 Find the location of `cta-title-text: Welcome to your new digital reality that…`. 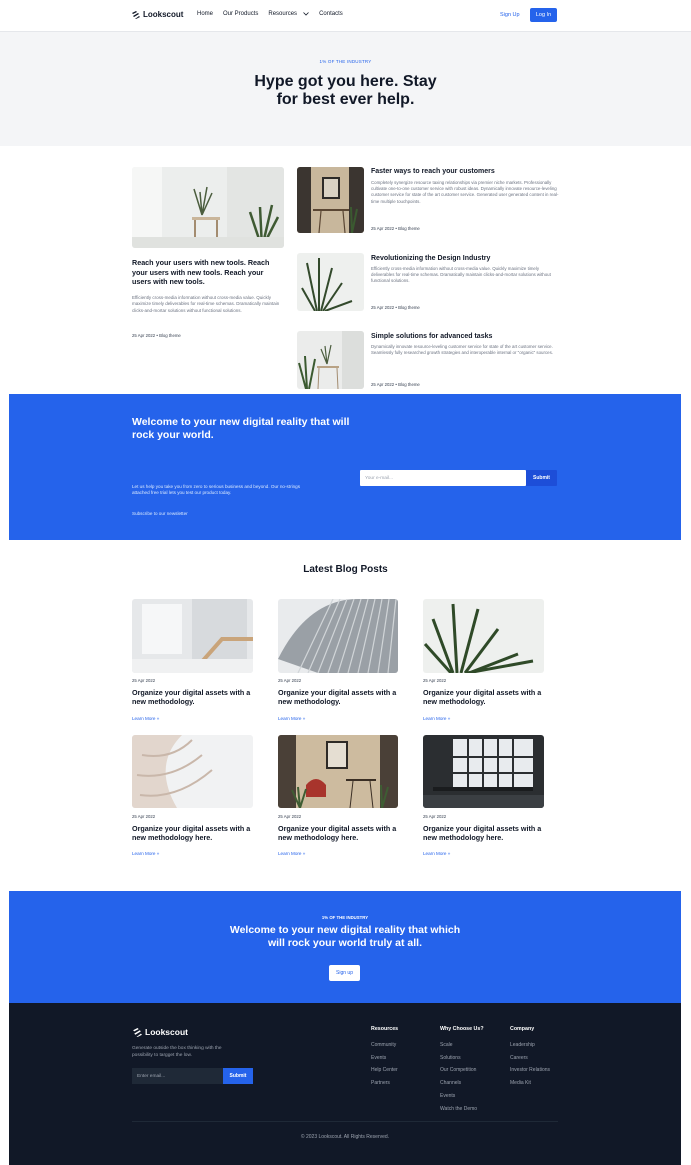

cta-title-text: Welcome to your new digital reality that… is located at coordinates (345, 936).